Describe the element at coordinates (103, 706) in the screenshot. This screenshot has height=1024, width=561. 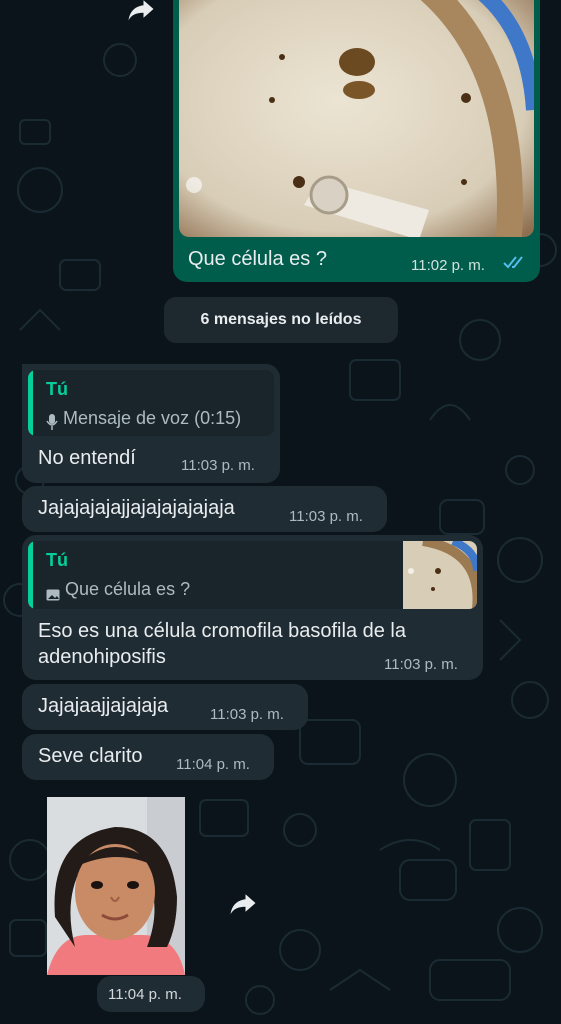
I see `message-text: Jajajaajjajajaja` at that location.